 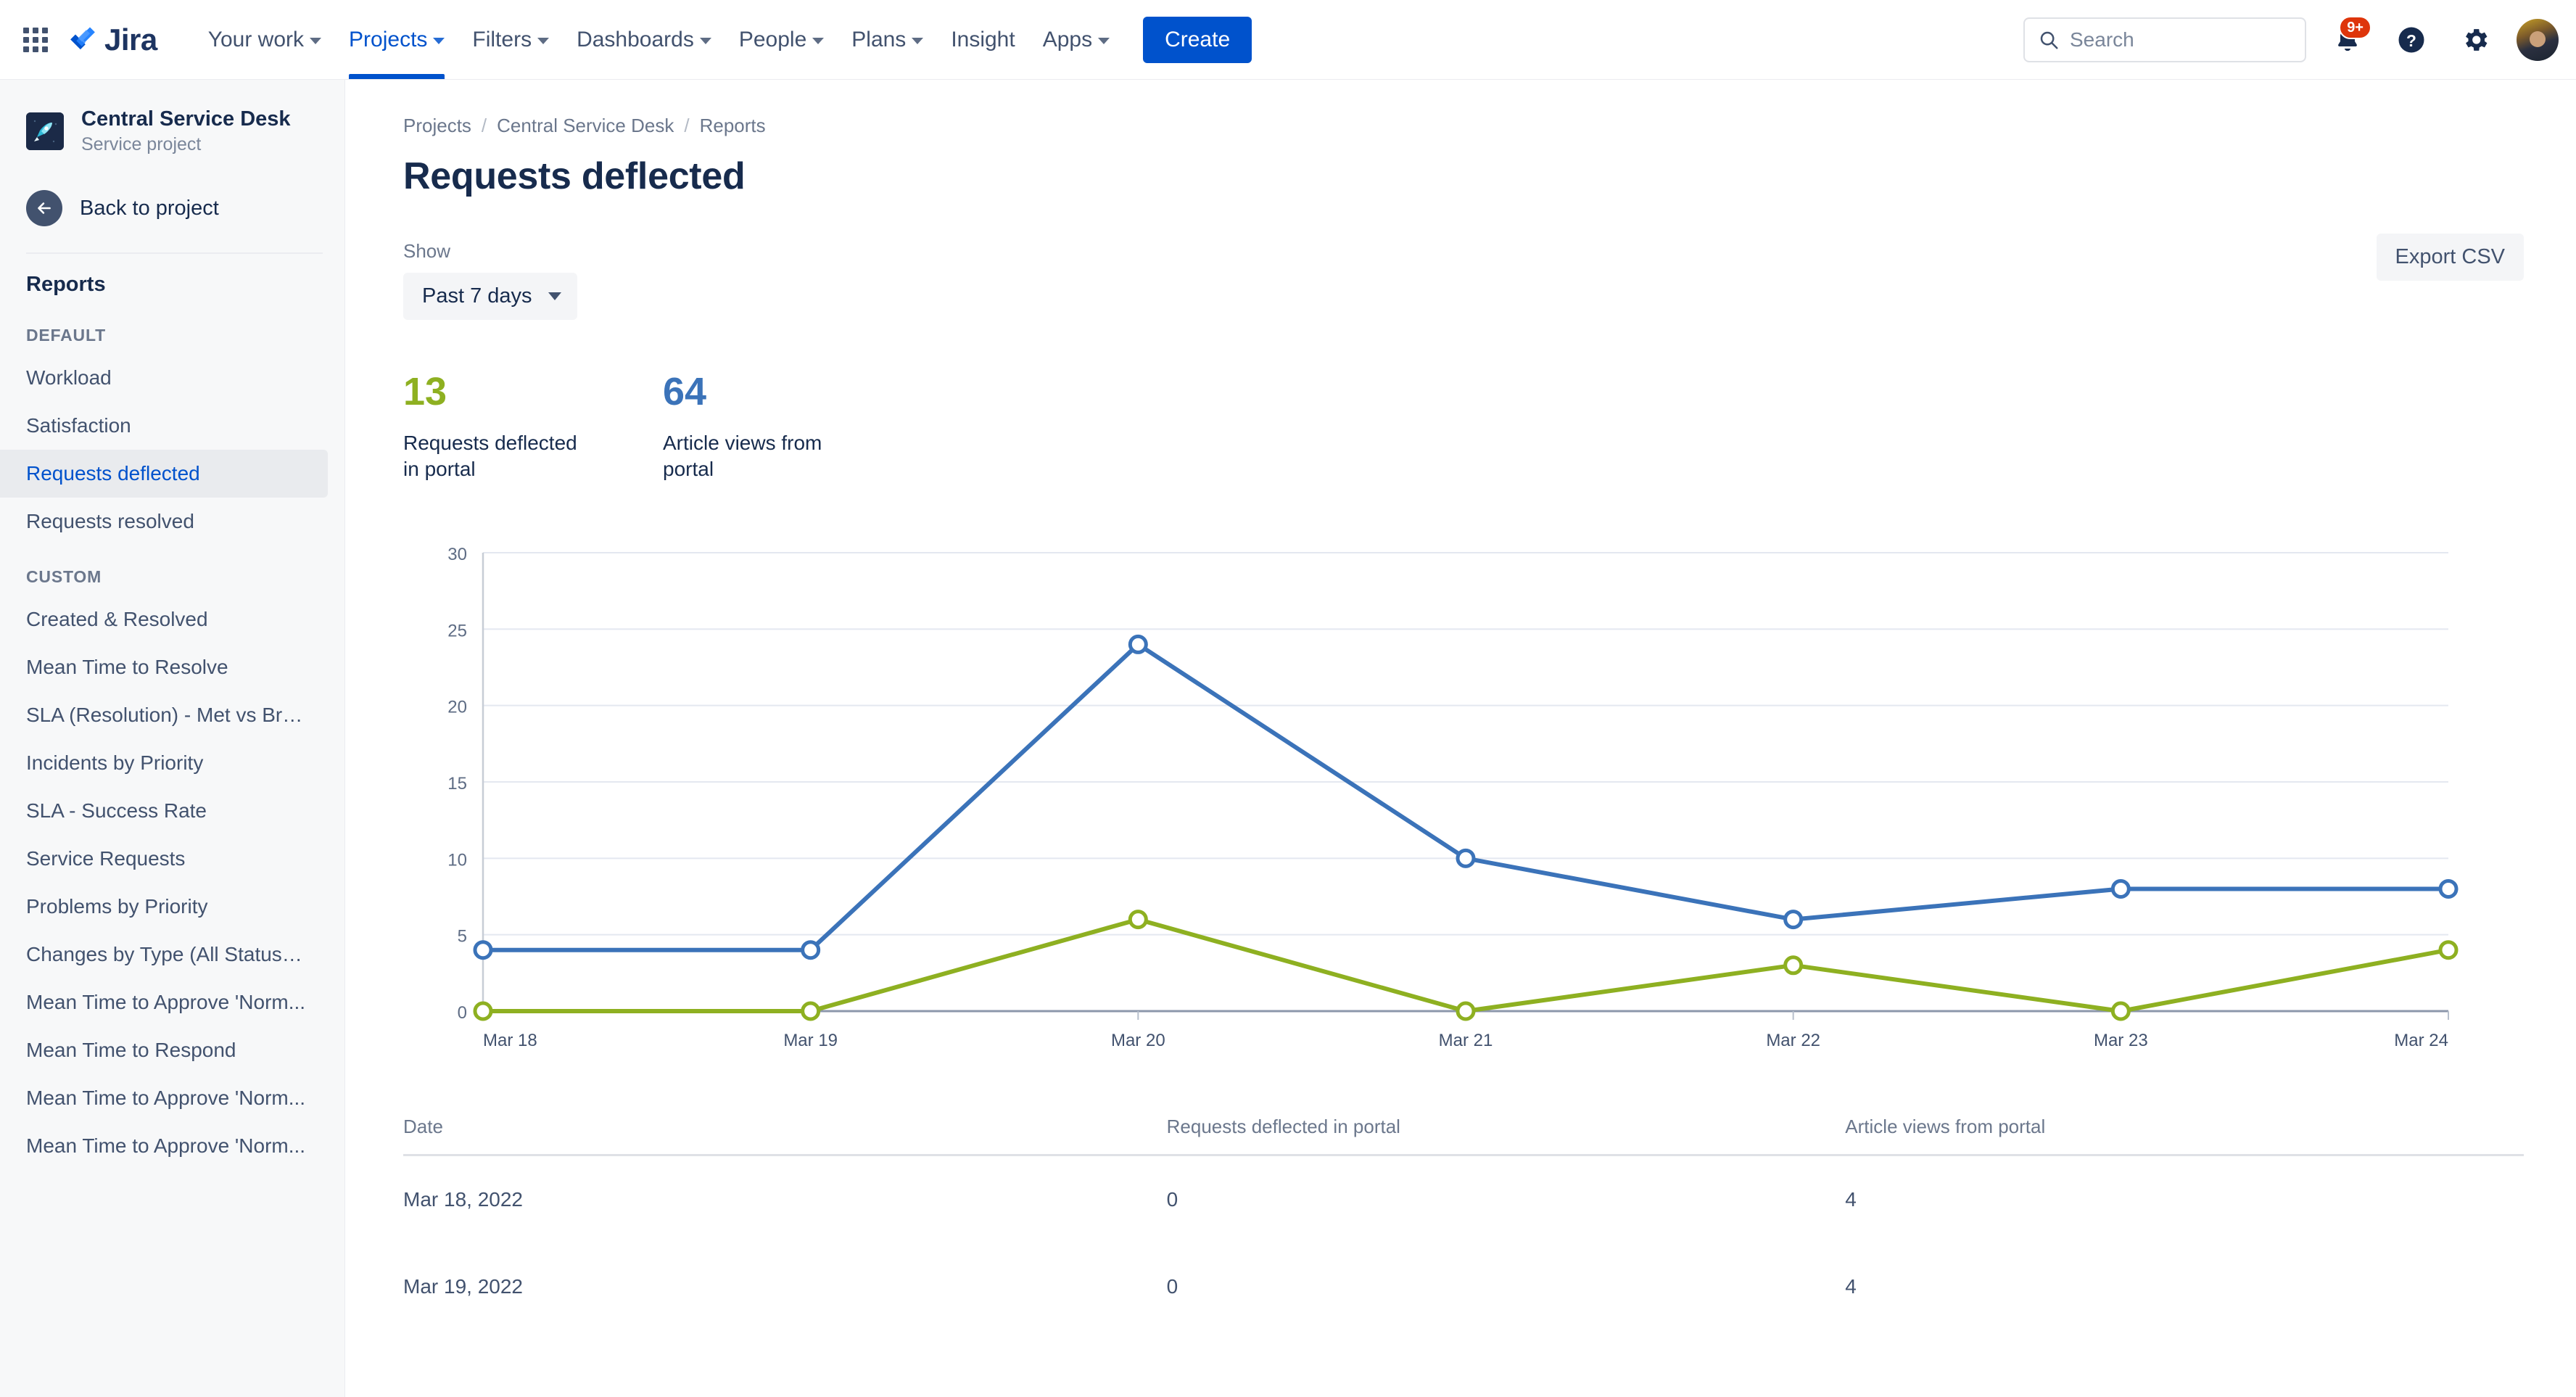 I want to click on sidebar-item-problems-by-priority: Problems by Priority, so click(x=164, y=907).